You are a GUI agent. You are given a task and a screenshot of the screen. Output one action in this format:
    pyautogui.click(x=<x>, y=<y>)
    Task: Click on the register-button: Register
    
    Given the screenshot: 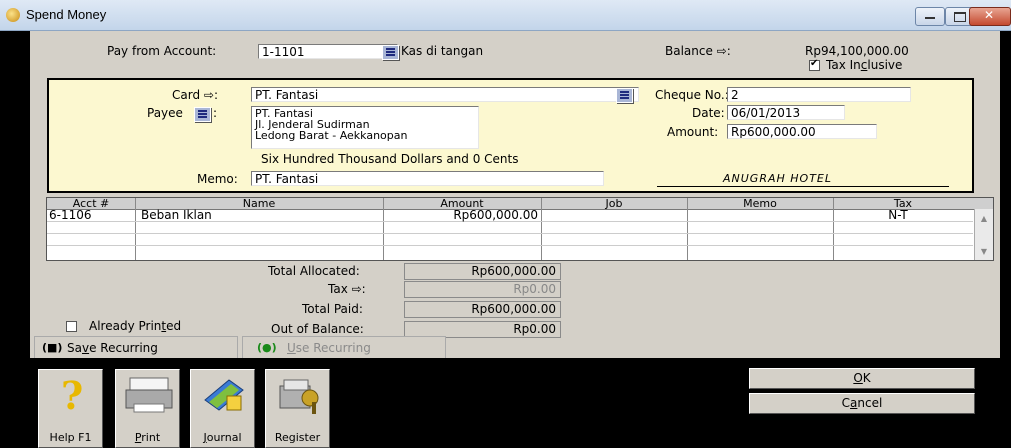 What is the action you would take?
    pyautogui.click(x=297, y=408)
    